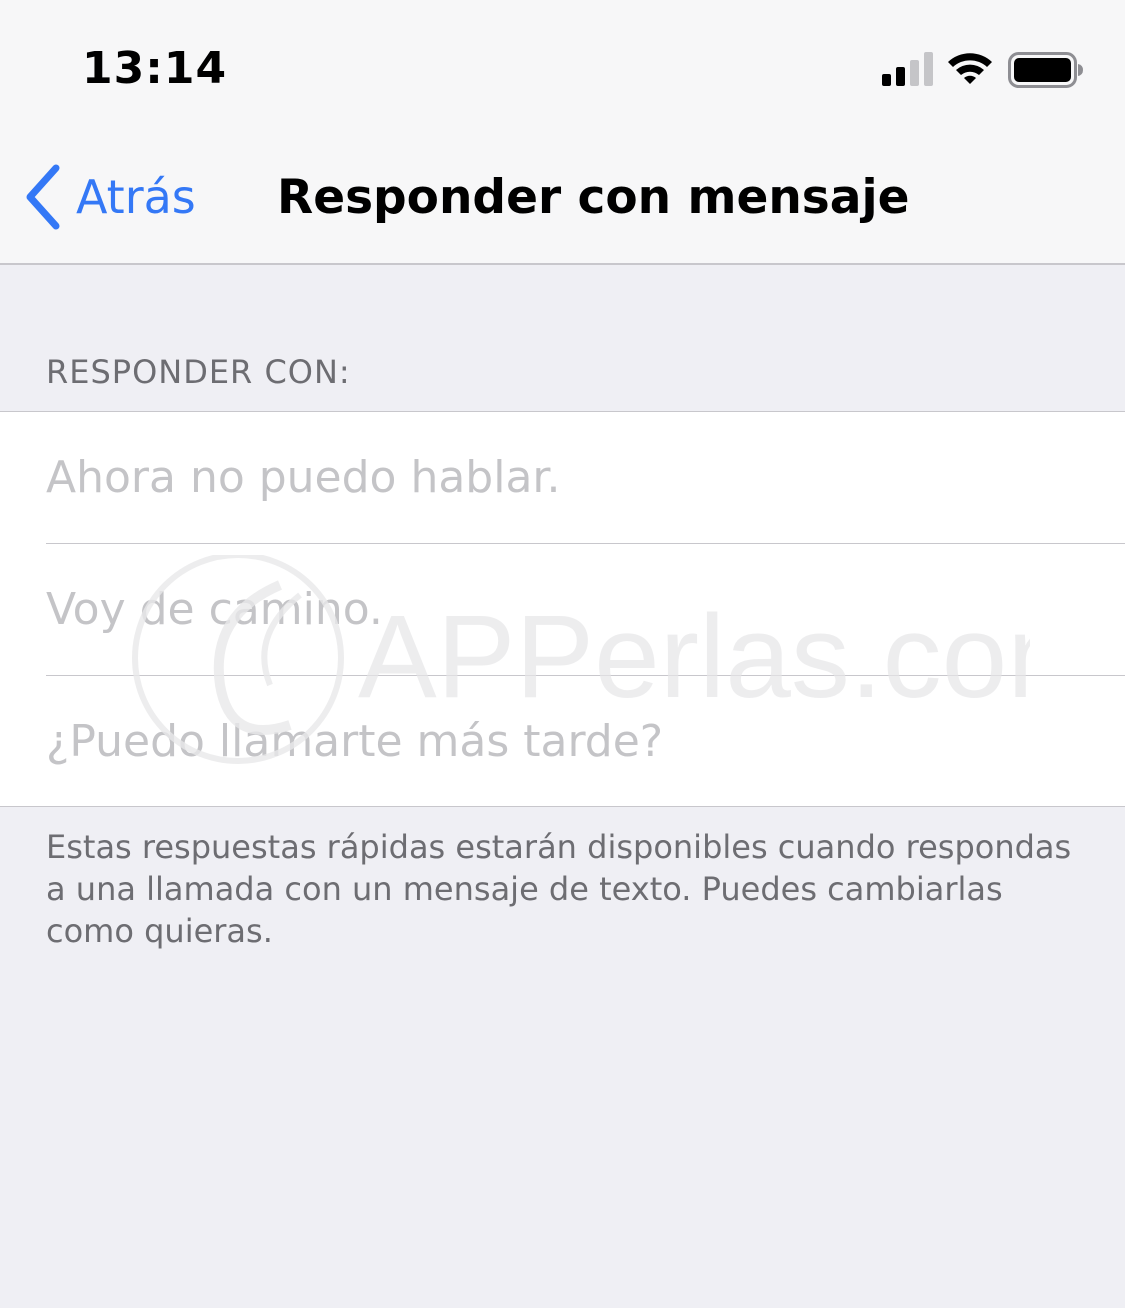 Image resolution: width=1125 pixels, height=1308 pixels. I want to click on response-field-3: ¿Puedo llamarte más tarde?, so click(562, 742).